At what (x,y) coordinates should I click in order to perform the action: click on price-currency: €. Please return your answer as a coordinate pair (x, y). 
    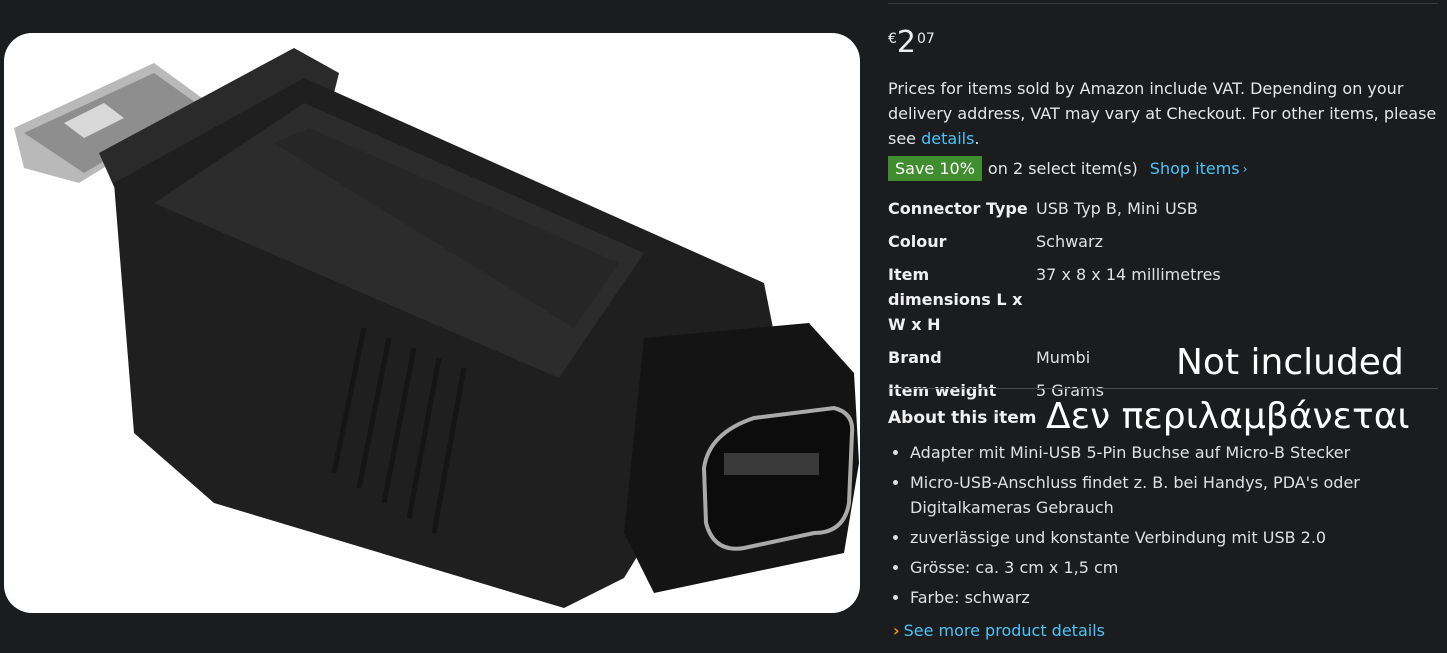
    Looking at the image, I should click on (892, 39).